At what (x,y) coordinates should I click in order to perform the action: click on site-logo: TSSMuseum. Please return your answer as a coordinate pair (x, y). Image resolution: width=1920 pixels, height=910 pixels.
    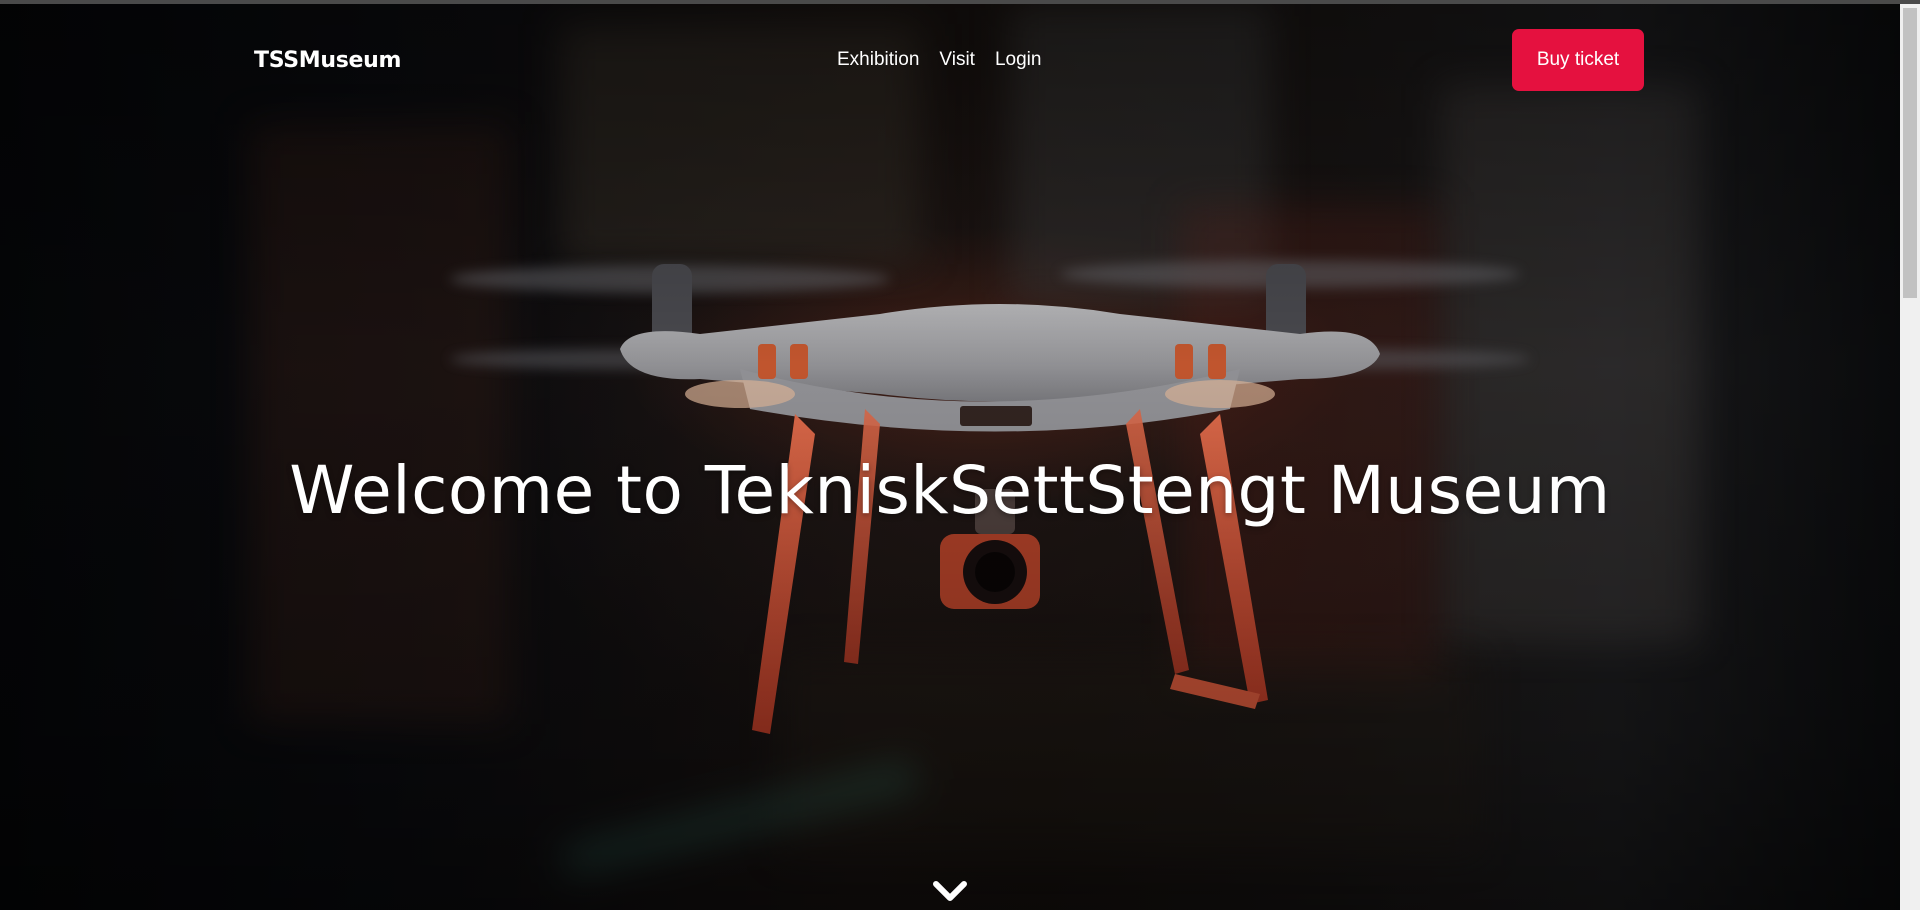
    Looking at the image, I should click on (327, 60).